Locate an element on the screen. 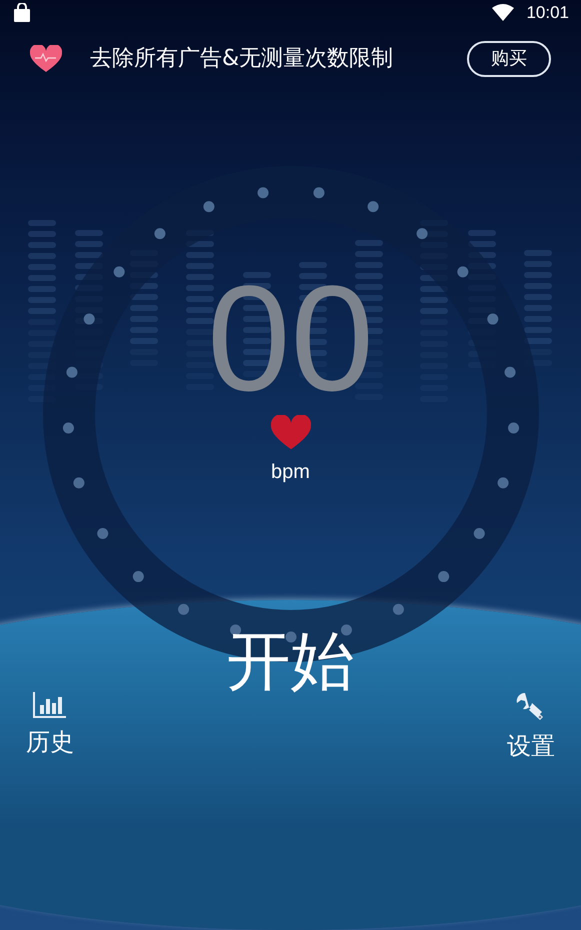 Image resolution: width=581 pixels, height=930 pixels. promo-text: 去除所有广告&无测量次数限制 is located at coordinates (242, 59).